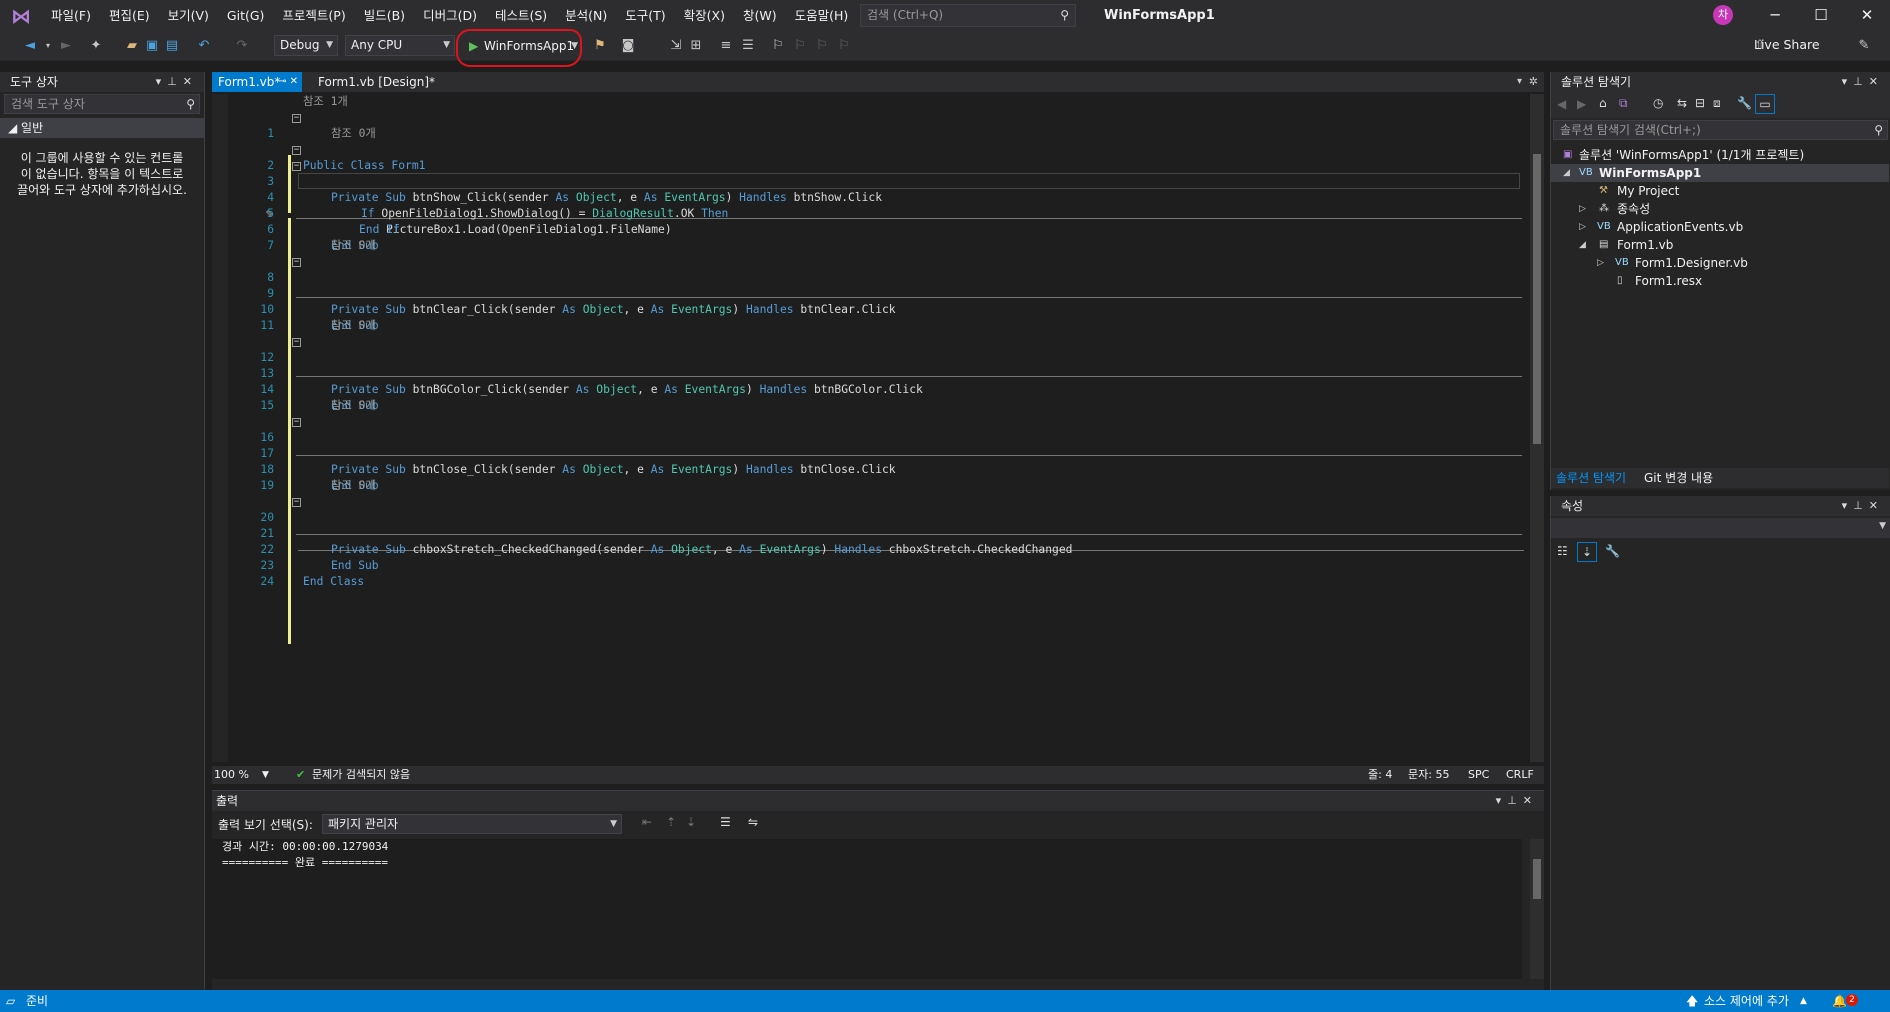 The width and height of the screenshot is (1890, 1012). Describe the element at coordinates (1839, 1001) in the screenshot. I see `notification-bell-icon: 🔔` at that location.